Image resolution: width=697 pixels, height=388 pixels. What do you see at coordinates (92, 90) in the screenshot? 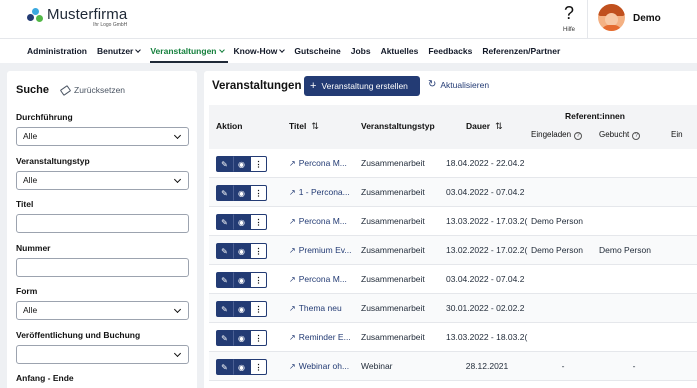
I see `reset-button: Zurücksetzen` at bounding box center [92, 90].